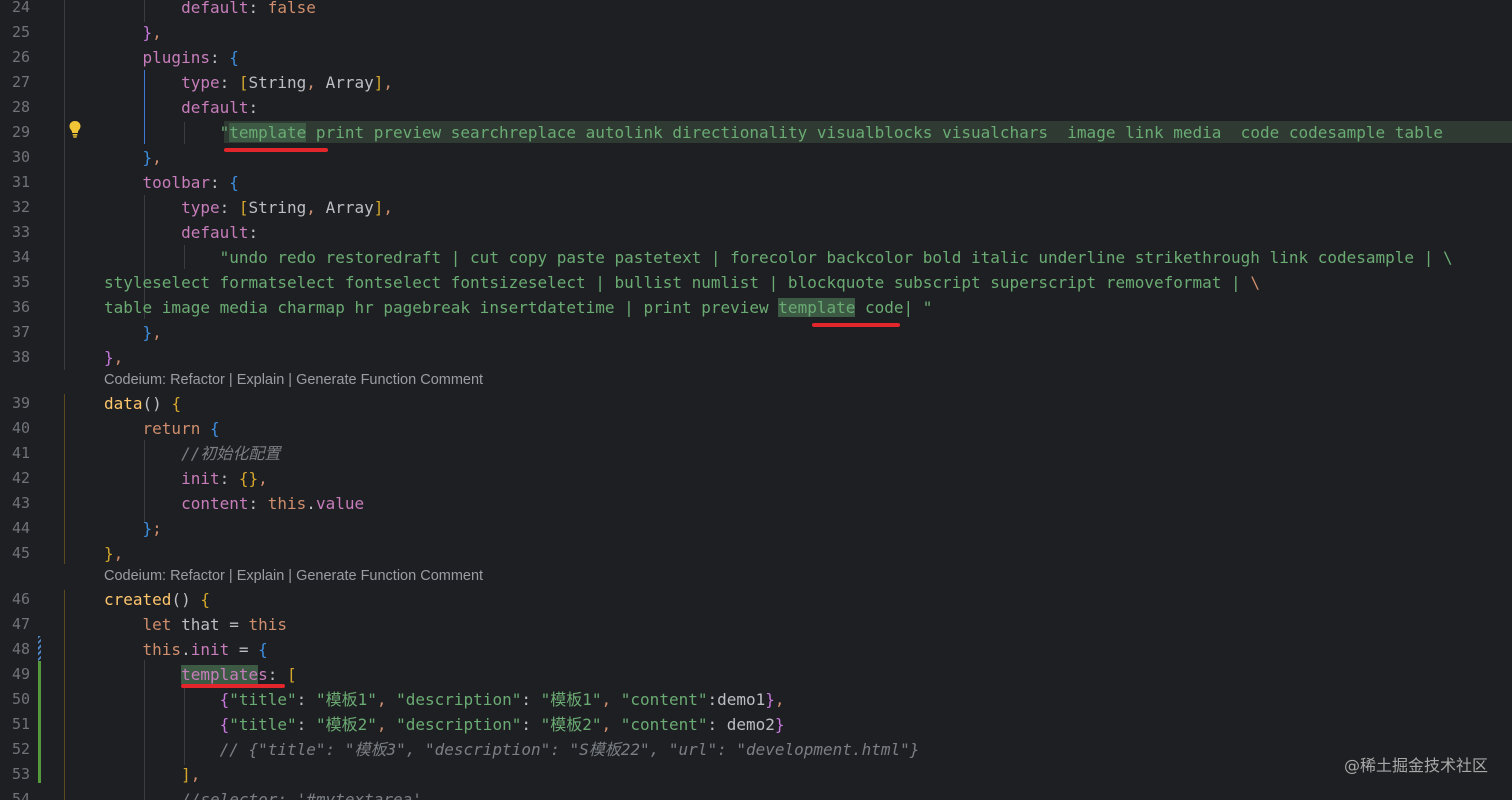 Image resolution: width=1512 pixels, height=800 pixels. Describe the element at coordinates (736, 699) in the screenshot. I see `code-token: :demo1` at that location.